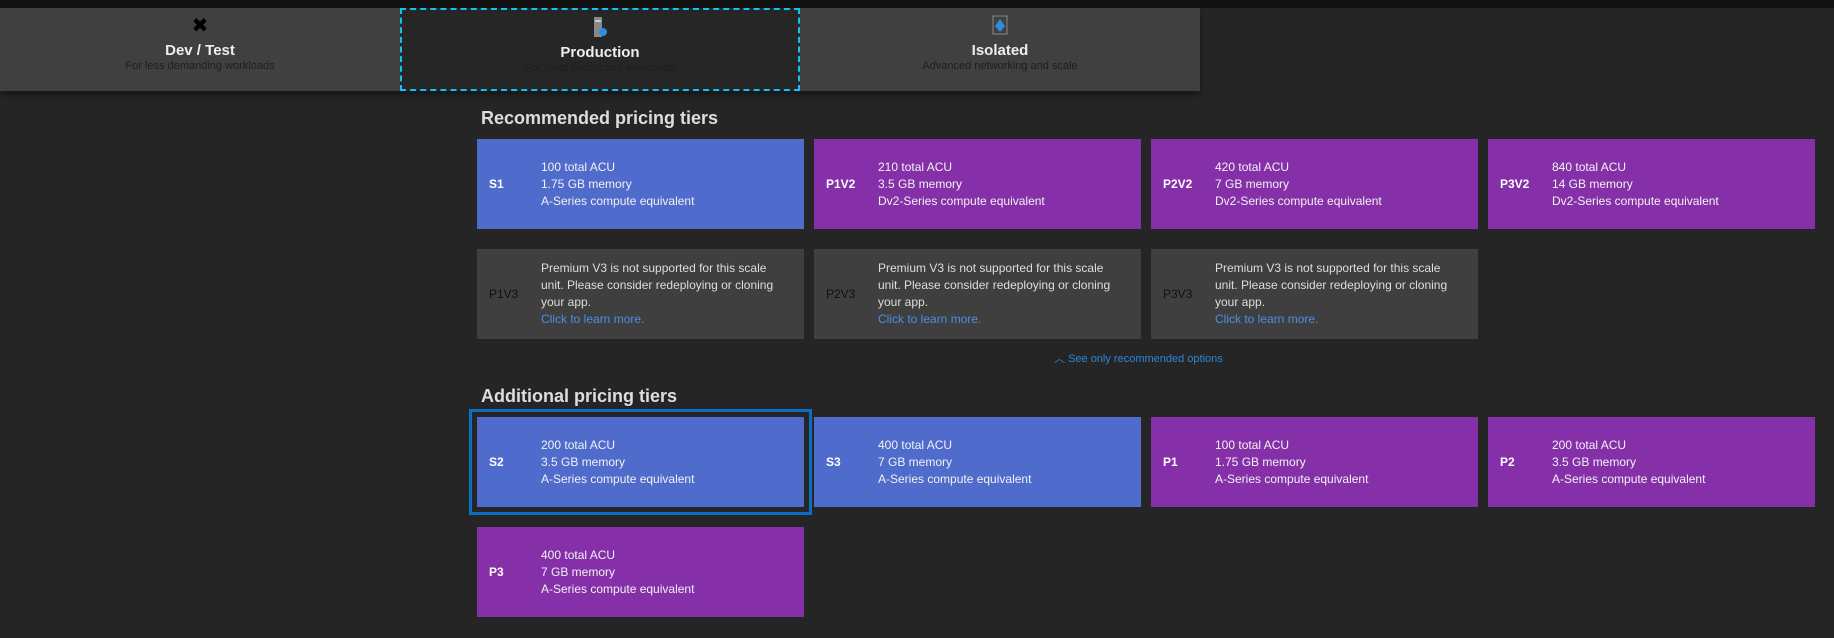 The height and width of the screenshot is (638, 1834). What do you see at coordinates (200, 26) in the screenshot?
I see `tools-icon: ✖` at bounding box center [200, 26].